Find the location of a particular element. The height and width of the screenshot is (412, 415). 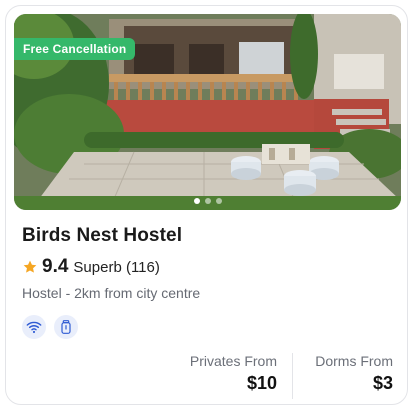

rating: 9.4 Superb (116) is located at coordinates (91, 267).